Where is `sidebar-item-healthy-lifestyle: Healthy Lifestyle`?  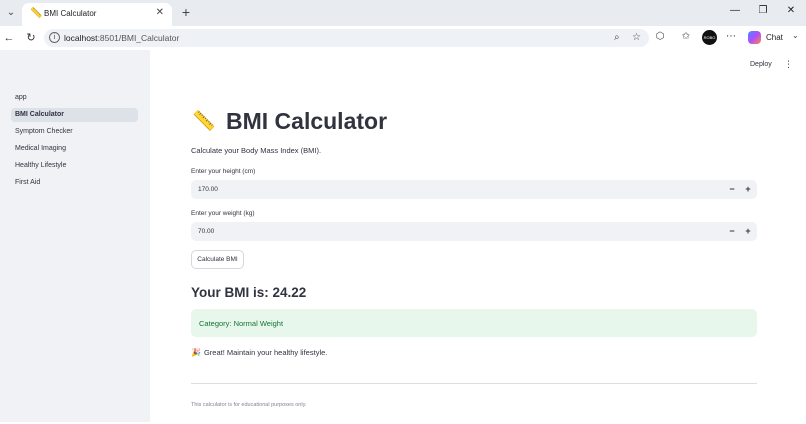 sidebar-item-healthy-lifestyle: Healthy Lifestyle is located at coordinates (74, 166).